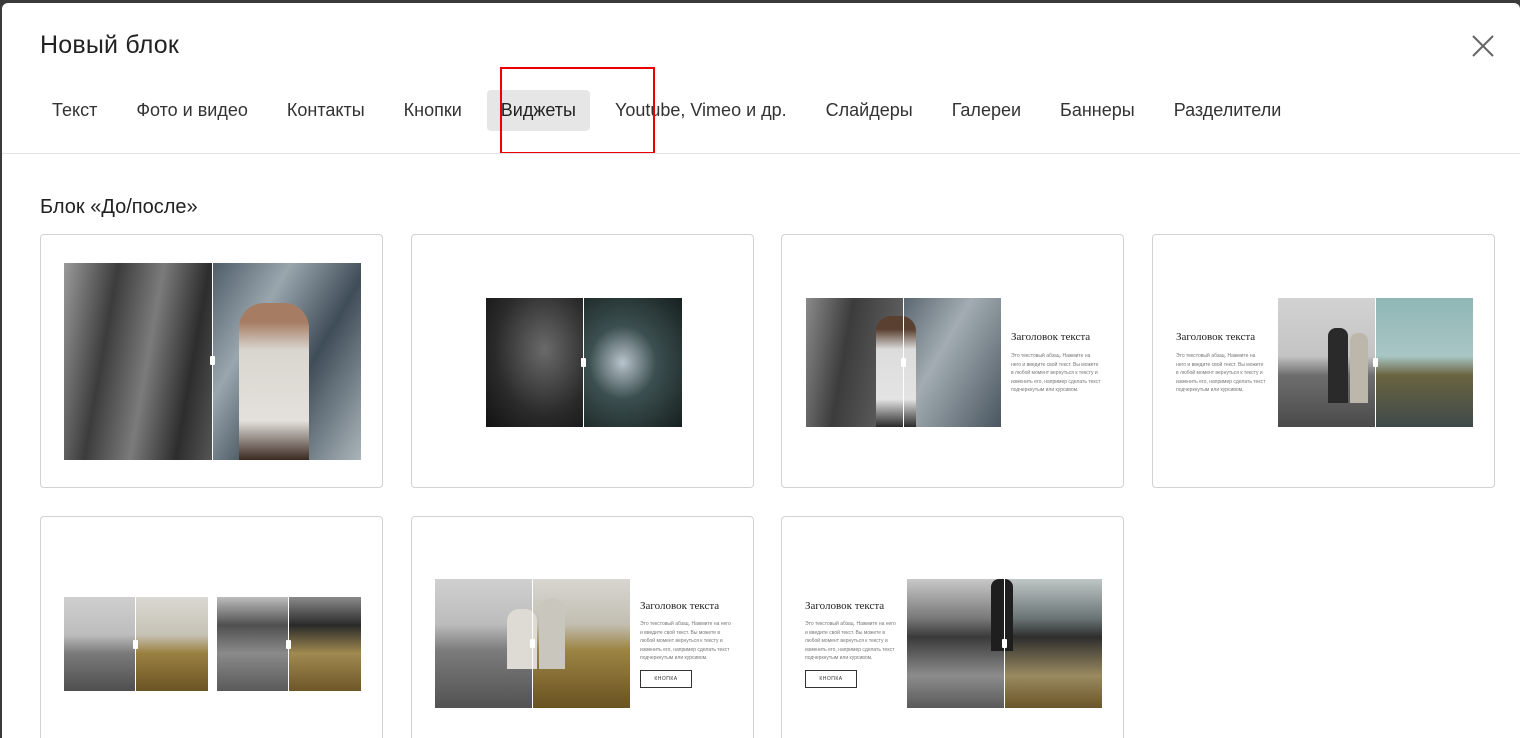 Image resolution: width=1520 pixels, height=738 pixels. What do you see at coordinates (119, 207) in the screenshot?
I see `section-title: Блок «До/после»` at bounding box center [119, 207].